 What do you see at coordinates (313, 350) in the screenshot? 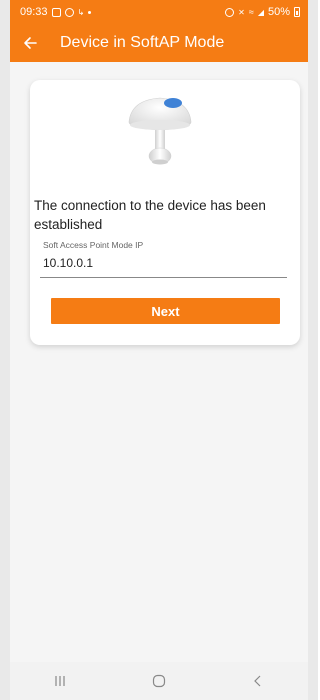
I see `bezel-right` at bounding box center [313, 350].